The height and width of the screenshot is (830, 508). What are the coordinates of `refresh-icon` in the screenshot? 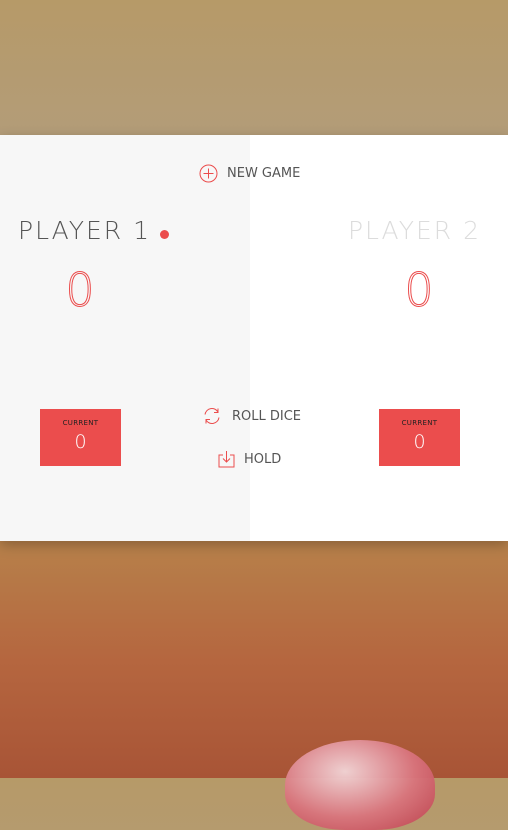 It's located at (212, 416).